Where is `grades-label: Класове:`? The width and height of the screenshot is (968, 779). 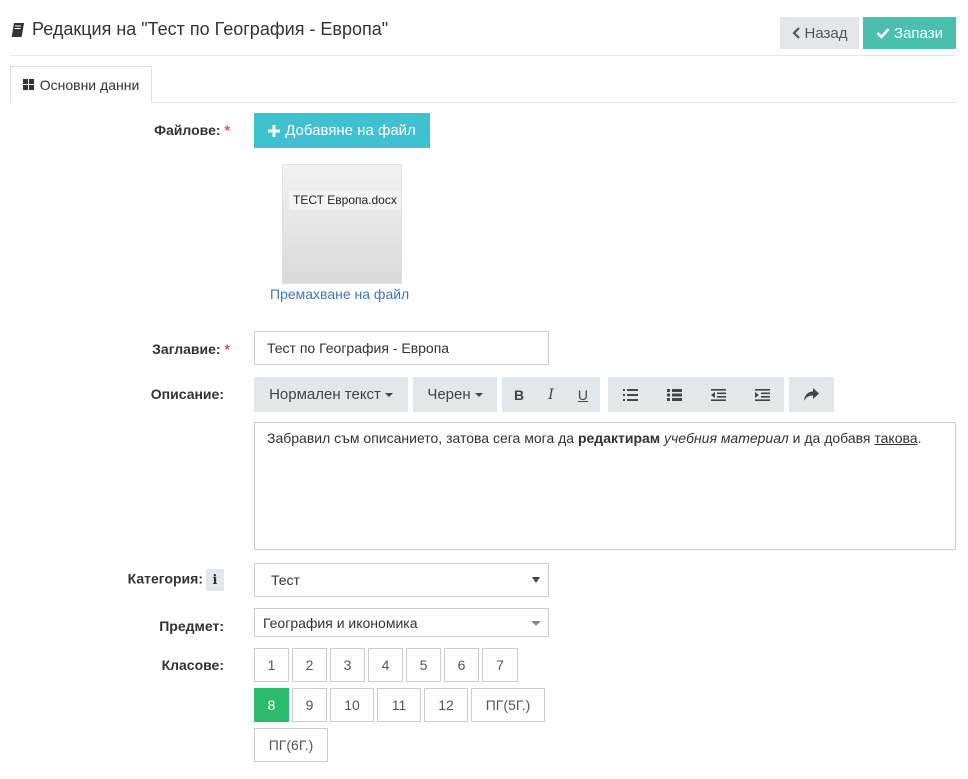 grades-label: Класове: is located at coordinates (192, 665).